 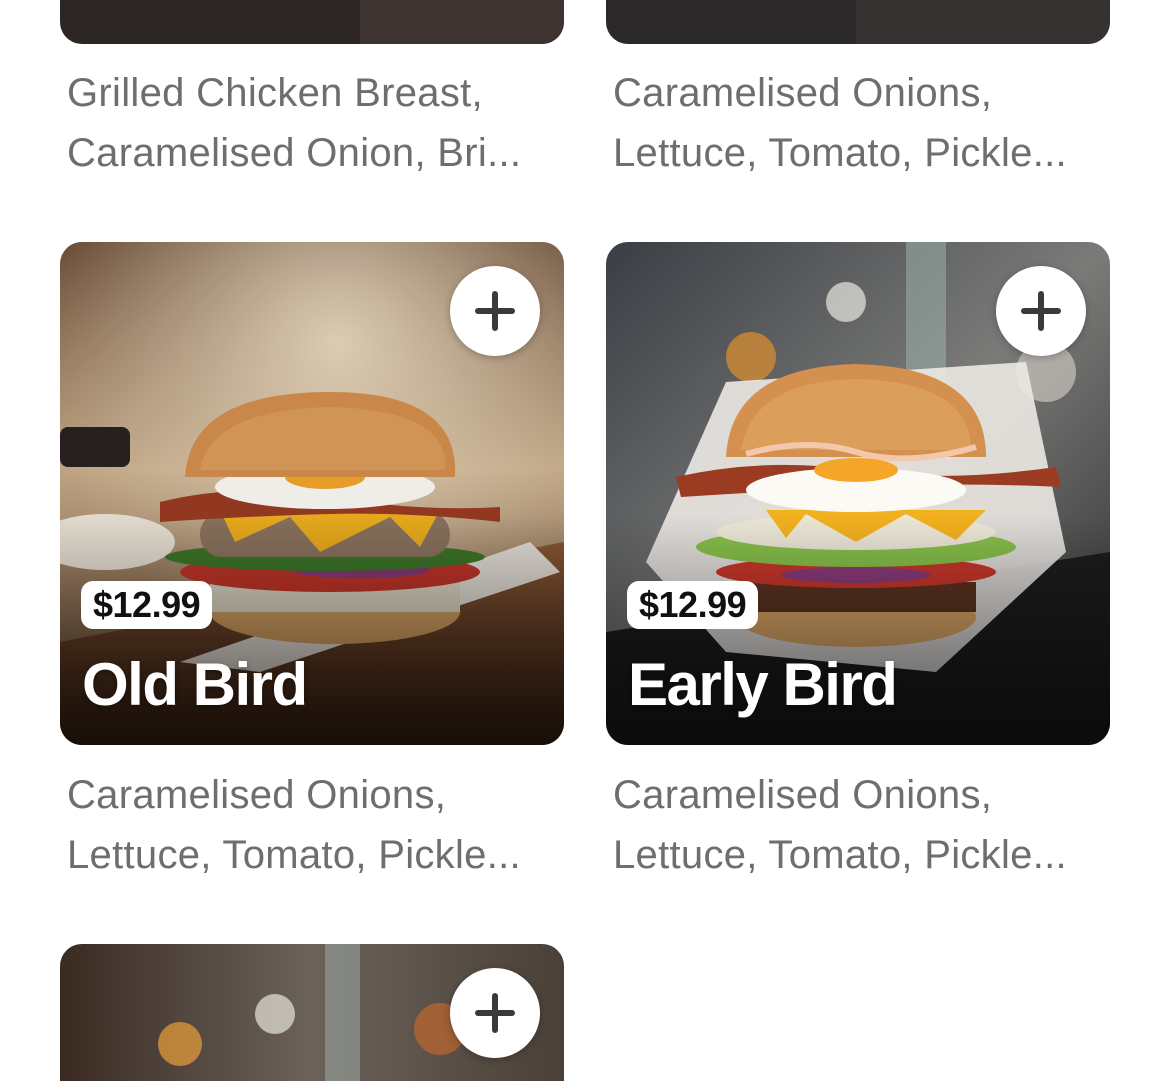 What do you see at coordinates (763, 684) in the screenshot?
I see `item-name: Early Bird` at bounding box center [763, 684].